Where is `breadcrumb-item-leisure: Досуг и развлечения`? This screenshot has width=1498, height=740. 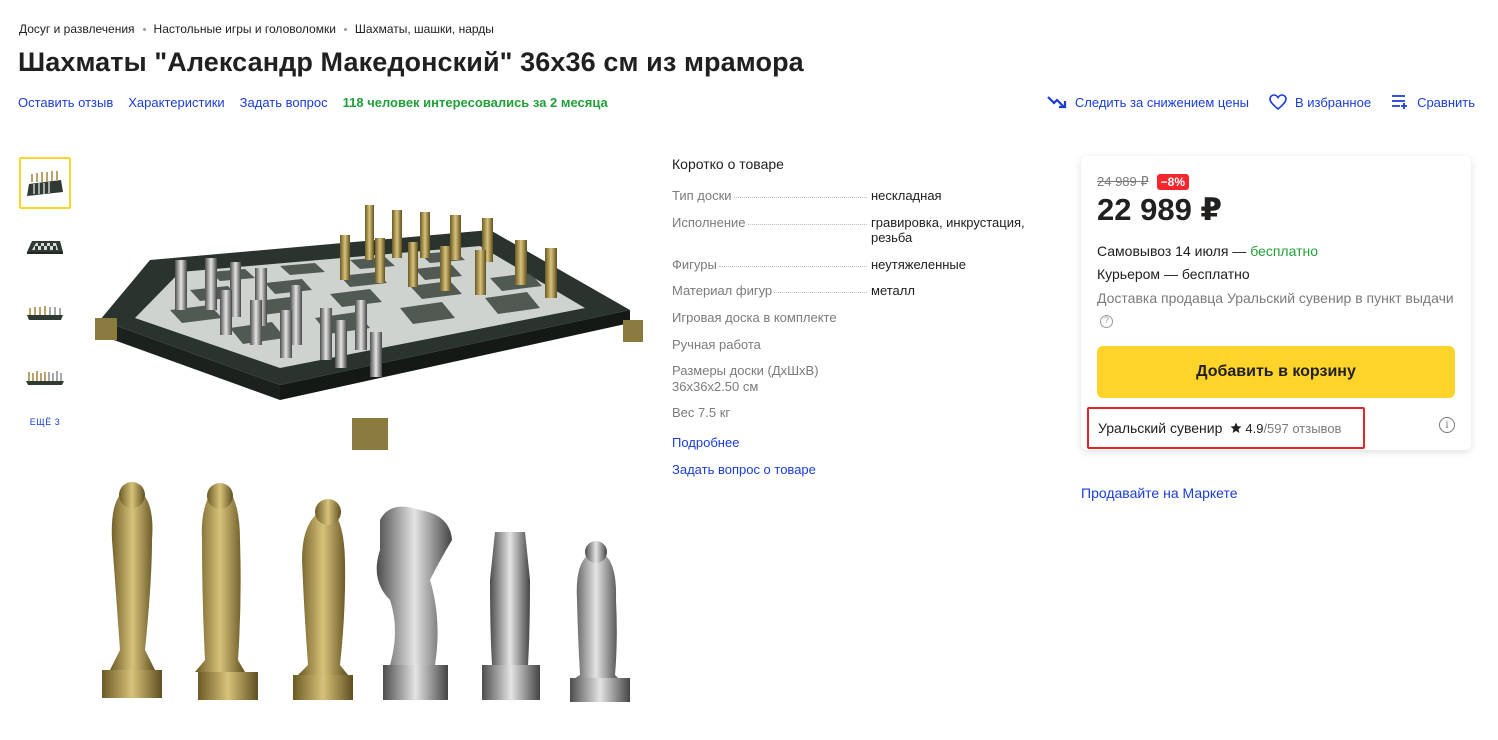 breadcrumb-item-leisure: Досуг и развлечения is located at coordinates (77, 29).